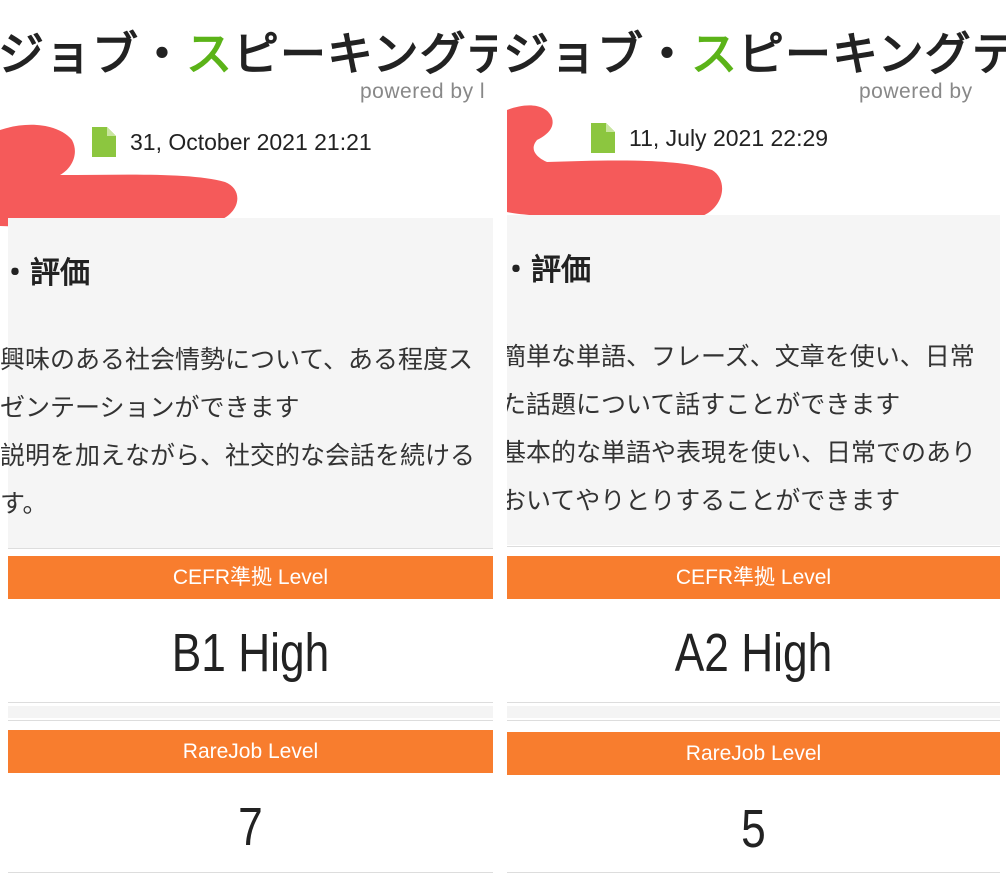 The image size is (1006, 878). Describe the element at coordinates (237, 359) in the screenshot. I see `evaluation-line: 興味のある社会情勢について、ある程度ス` at that location.